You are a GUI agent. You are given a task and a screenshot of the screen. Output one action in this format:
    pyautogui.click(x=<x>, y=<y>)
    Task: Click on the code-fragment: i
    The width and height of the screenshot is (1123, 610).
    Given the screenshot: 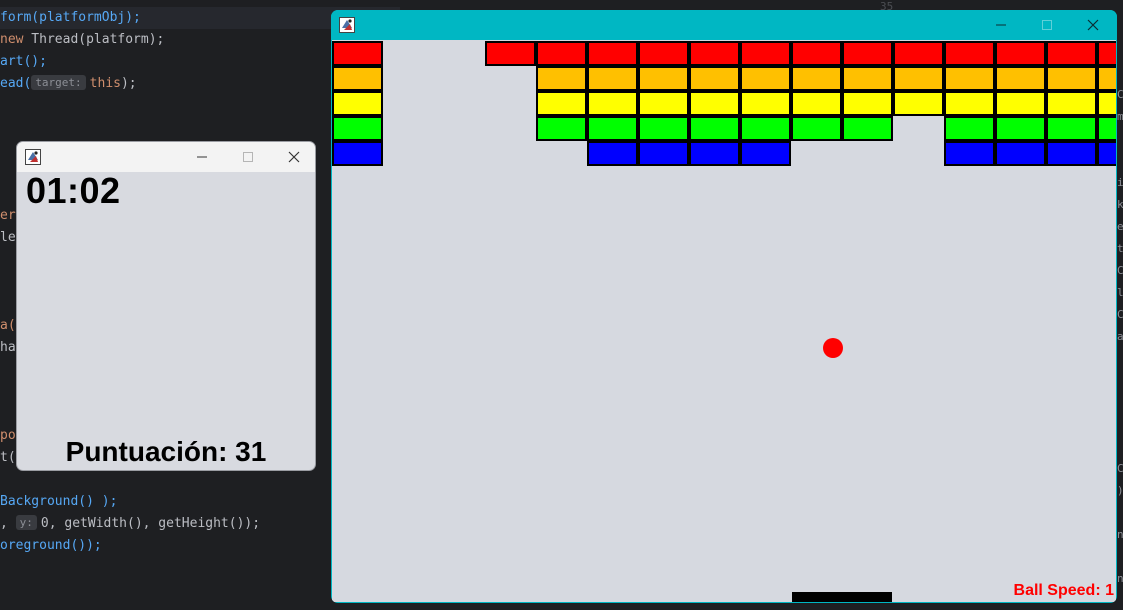 What is the action you would take?
    pyautogui.click(x=1120, y=182)
    